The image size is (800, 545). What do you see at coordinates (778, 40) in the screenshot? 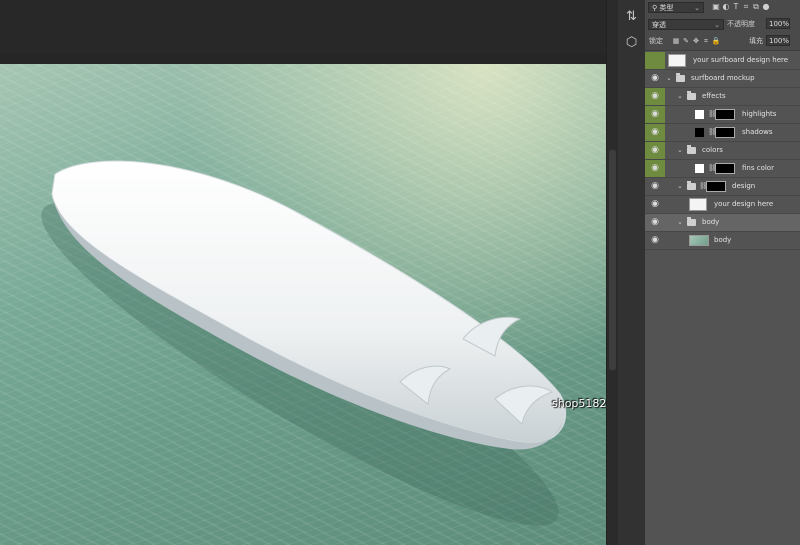
I see `fill-input: 100%` at bounding box center [778, 40].